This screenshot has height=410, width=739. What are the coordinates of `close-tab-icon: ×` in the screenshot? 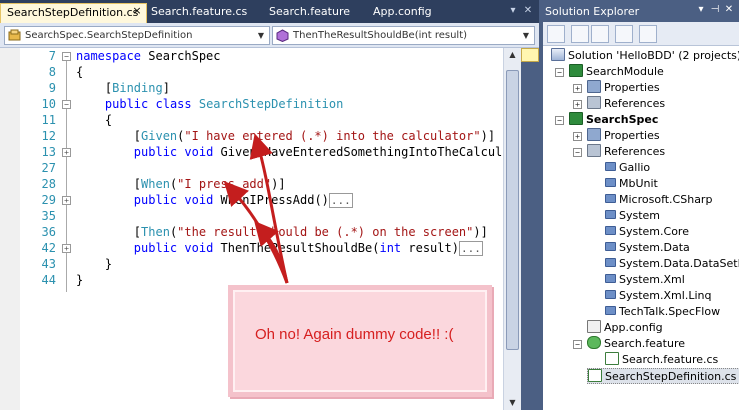 It's located at (137, 11).